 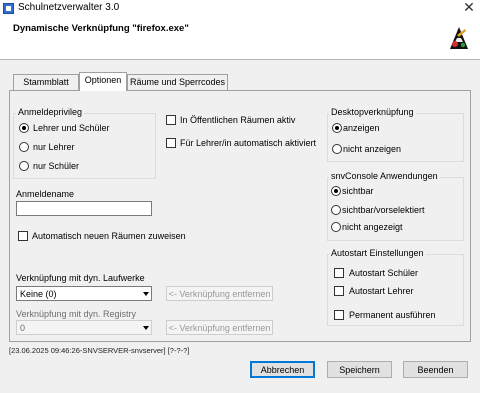 I want to click on desktop-group, so click(x=395, y=137).